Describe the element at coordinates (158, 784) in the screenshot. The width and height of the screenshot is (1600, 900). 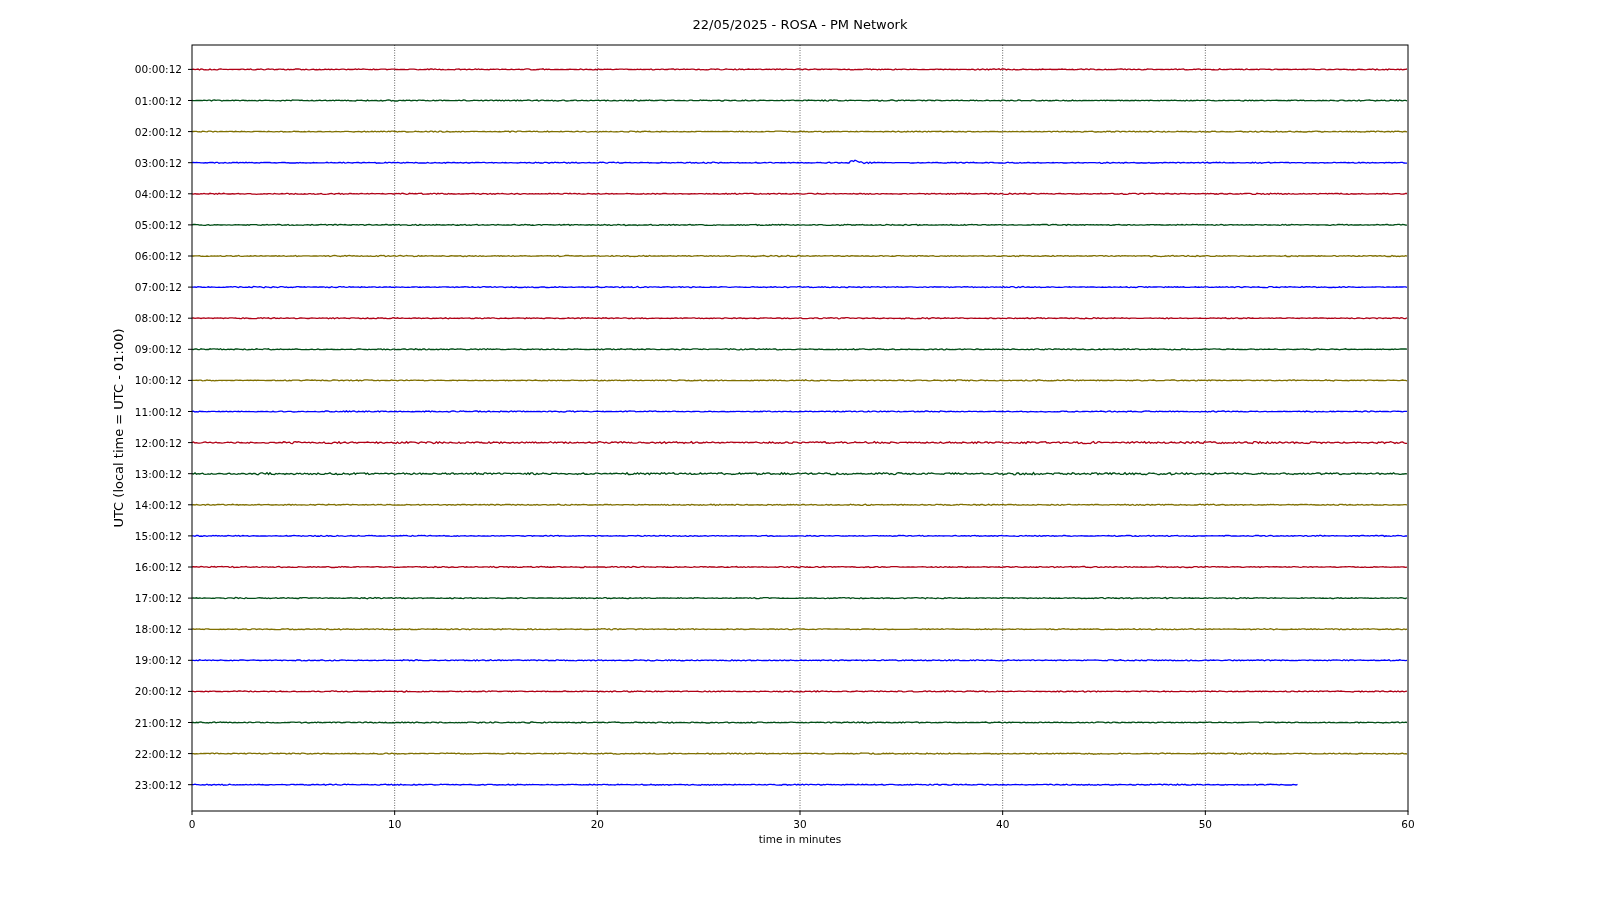
I see `y-tick-label: 23:00:12` at that location.